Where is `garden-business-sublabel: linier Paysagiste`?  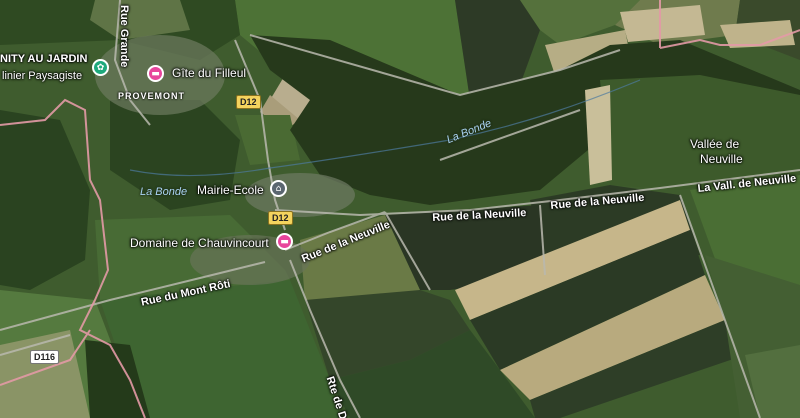 garden-business-sublabel: linier Paysagiste is located at coordinates (42, 76).